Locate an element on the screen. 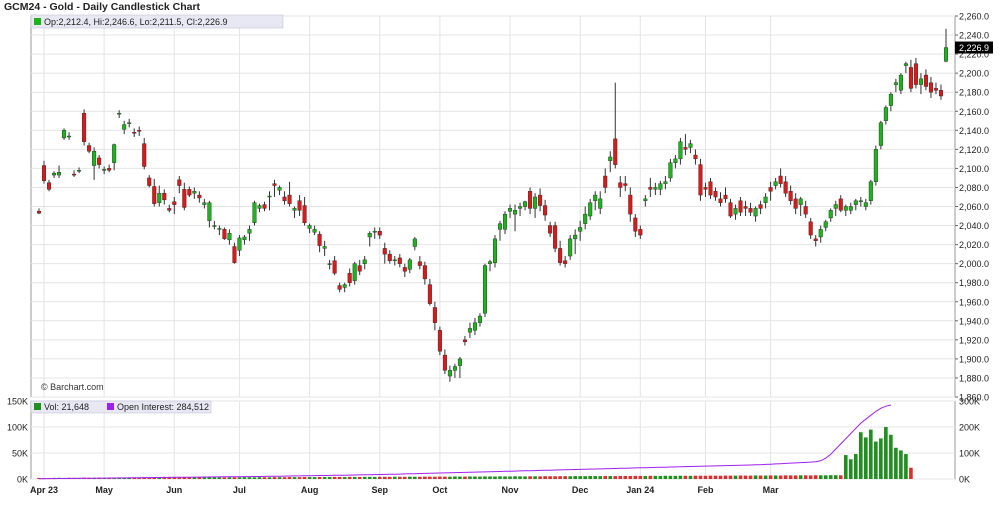  price-tick-label: 2,080.0 is located at coordinates (974, 188).